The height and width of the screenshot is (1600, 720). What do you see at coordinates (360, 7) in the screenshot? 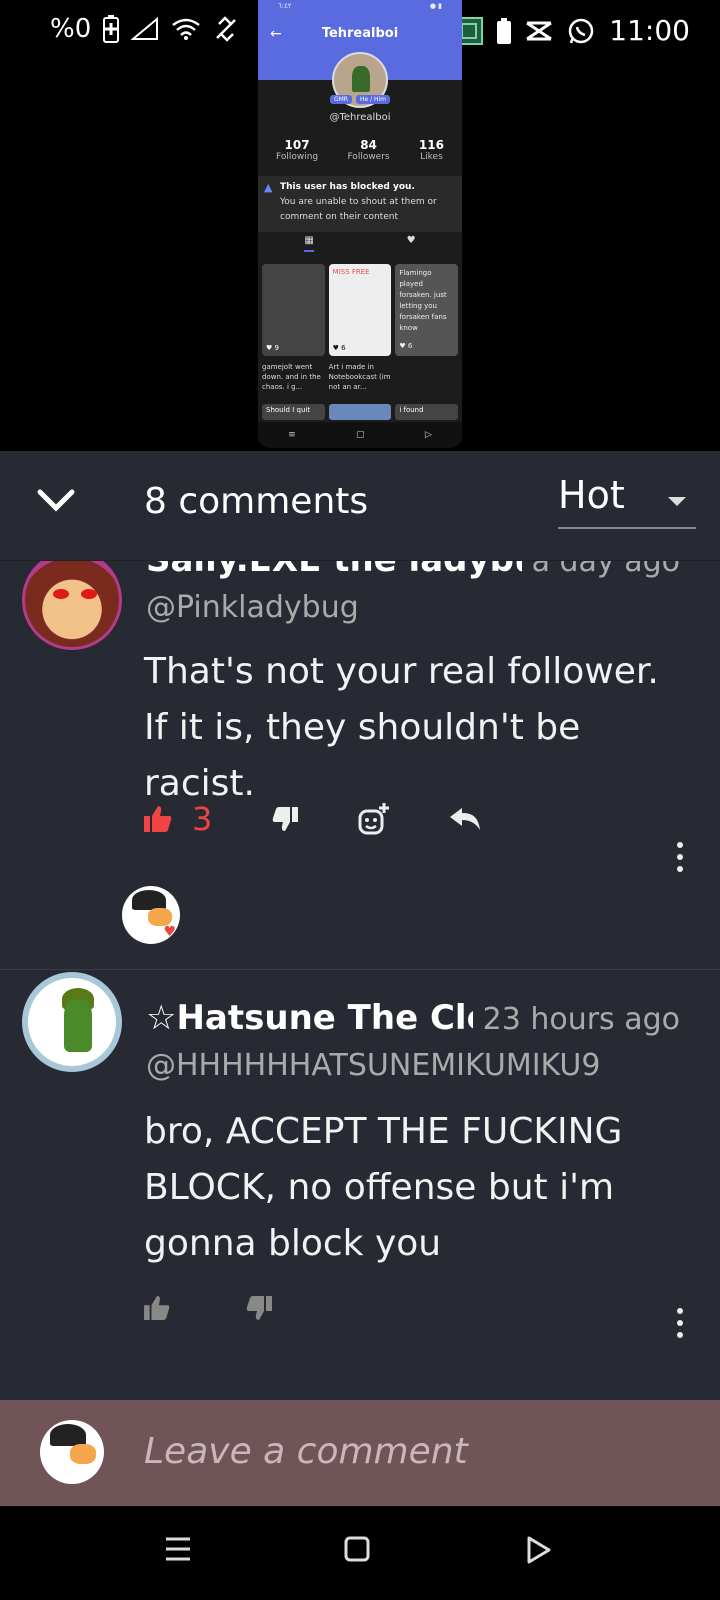
I see `embedded-status-bar: ٦:٤٢ ● ▮` at bounding box center [360, 7].